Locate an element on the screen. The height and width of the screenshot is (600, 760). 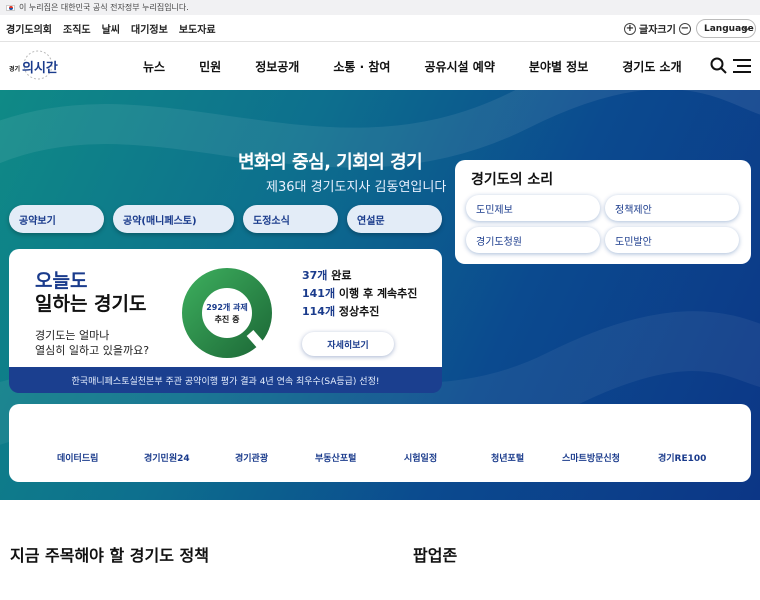
voice-panel: 경기도의 소리 도민제보 정책제안 경기도청원 도민발안 is located at coordinates (603, 212).